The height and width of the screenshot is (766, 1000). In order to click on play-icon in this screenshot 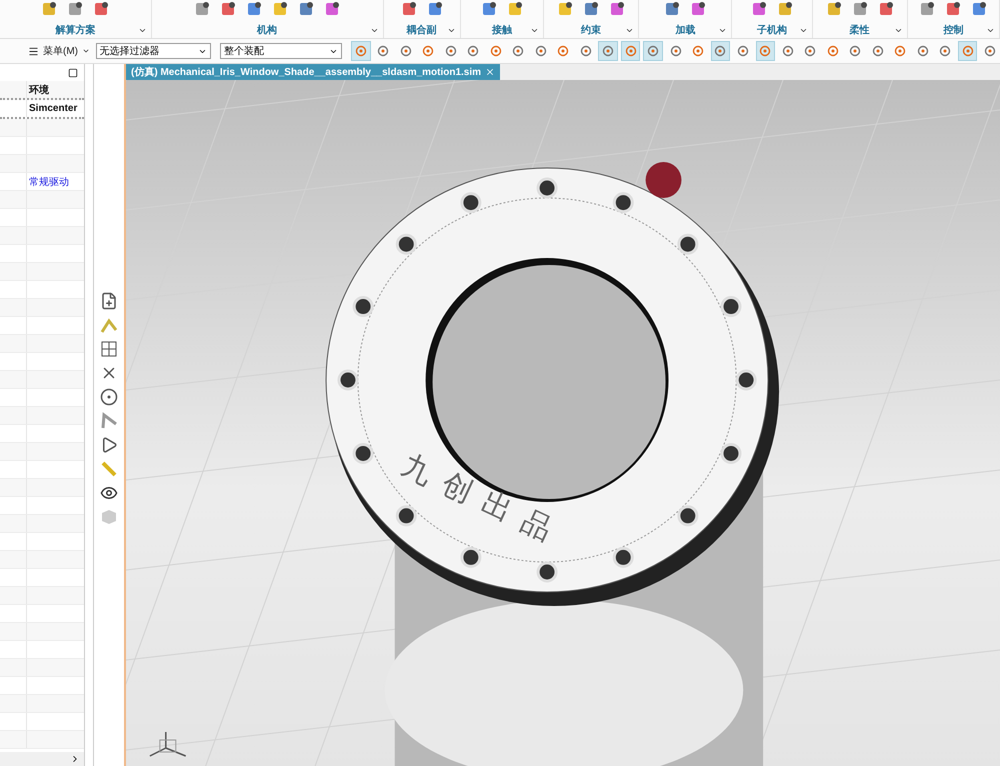, I will do `click(109, 445)`.